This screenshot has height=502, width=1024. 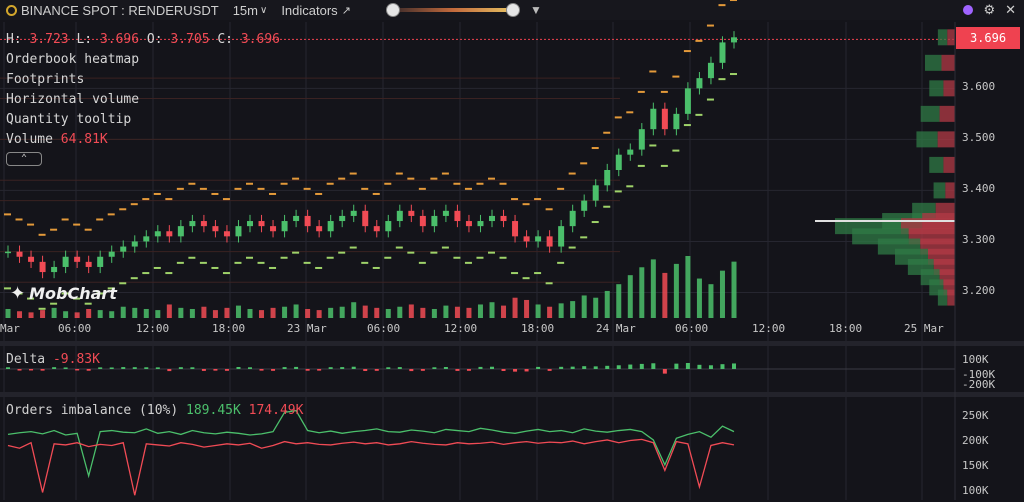 I want to click on legend-item-volume: Volume 64.81K, so click(x=143, y=140).